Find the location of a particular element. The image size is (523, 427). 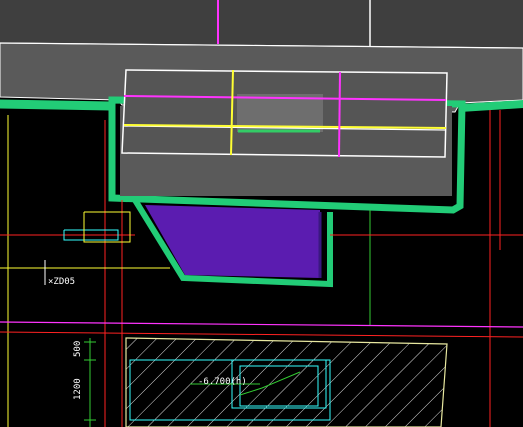

magenta-axis is located at coordinates (261, 324).